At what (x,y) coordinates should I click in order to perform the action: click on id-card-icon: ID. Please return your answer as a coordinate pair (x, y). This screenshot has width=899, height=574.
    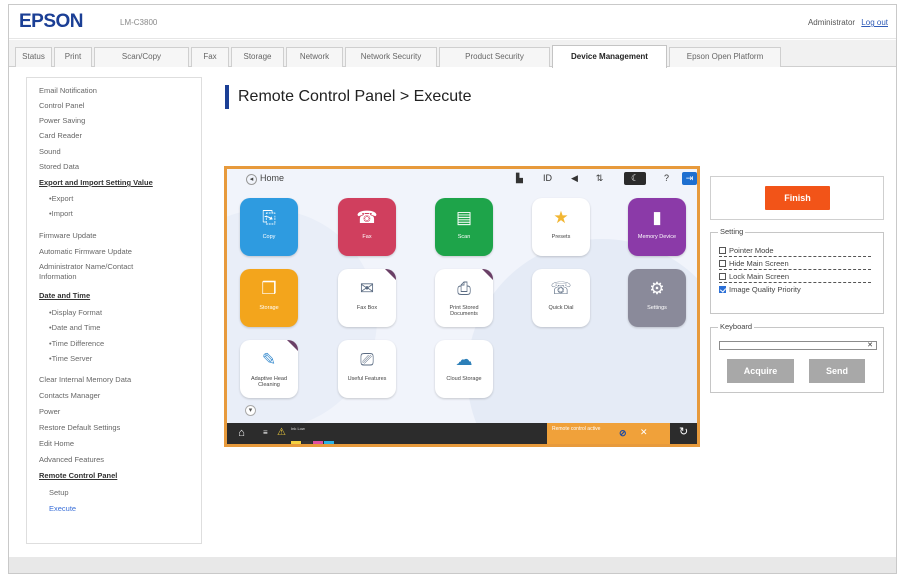
    Looking at the image, I should click on (547, 178).